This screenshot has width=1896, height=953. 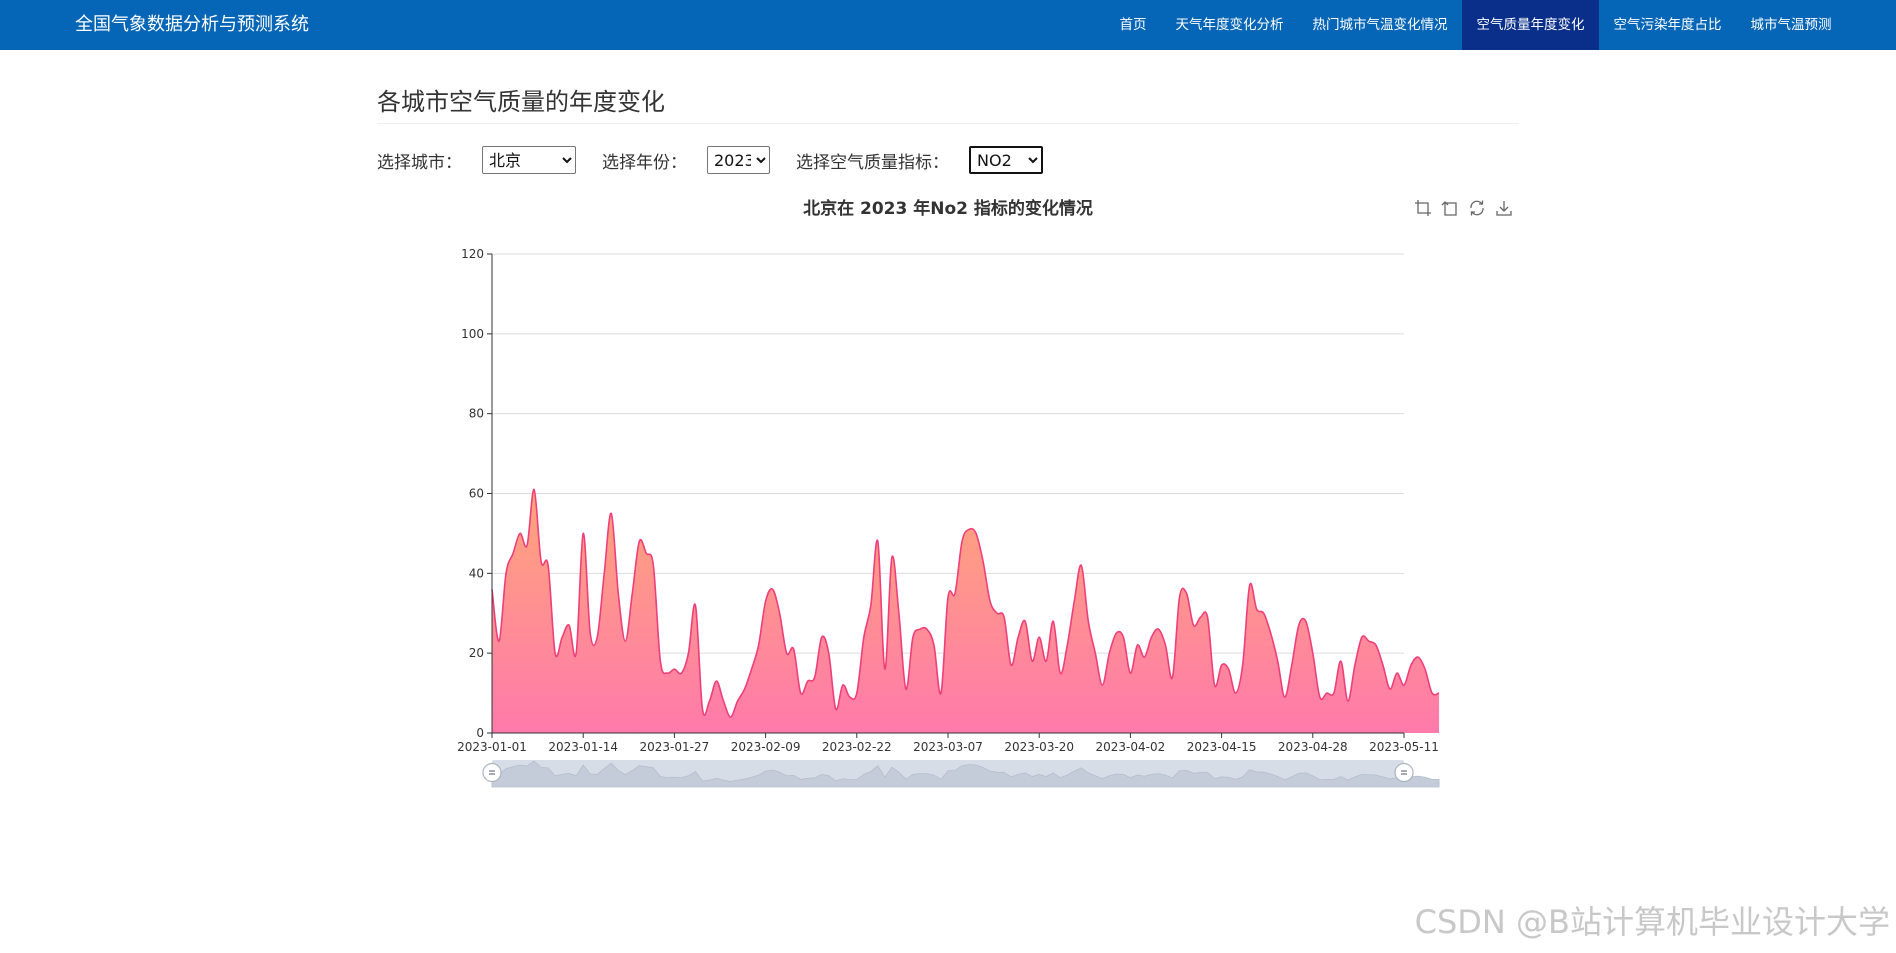 I want to click on zoom-handle-right, so click(x=1404, y=772).